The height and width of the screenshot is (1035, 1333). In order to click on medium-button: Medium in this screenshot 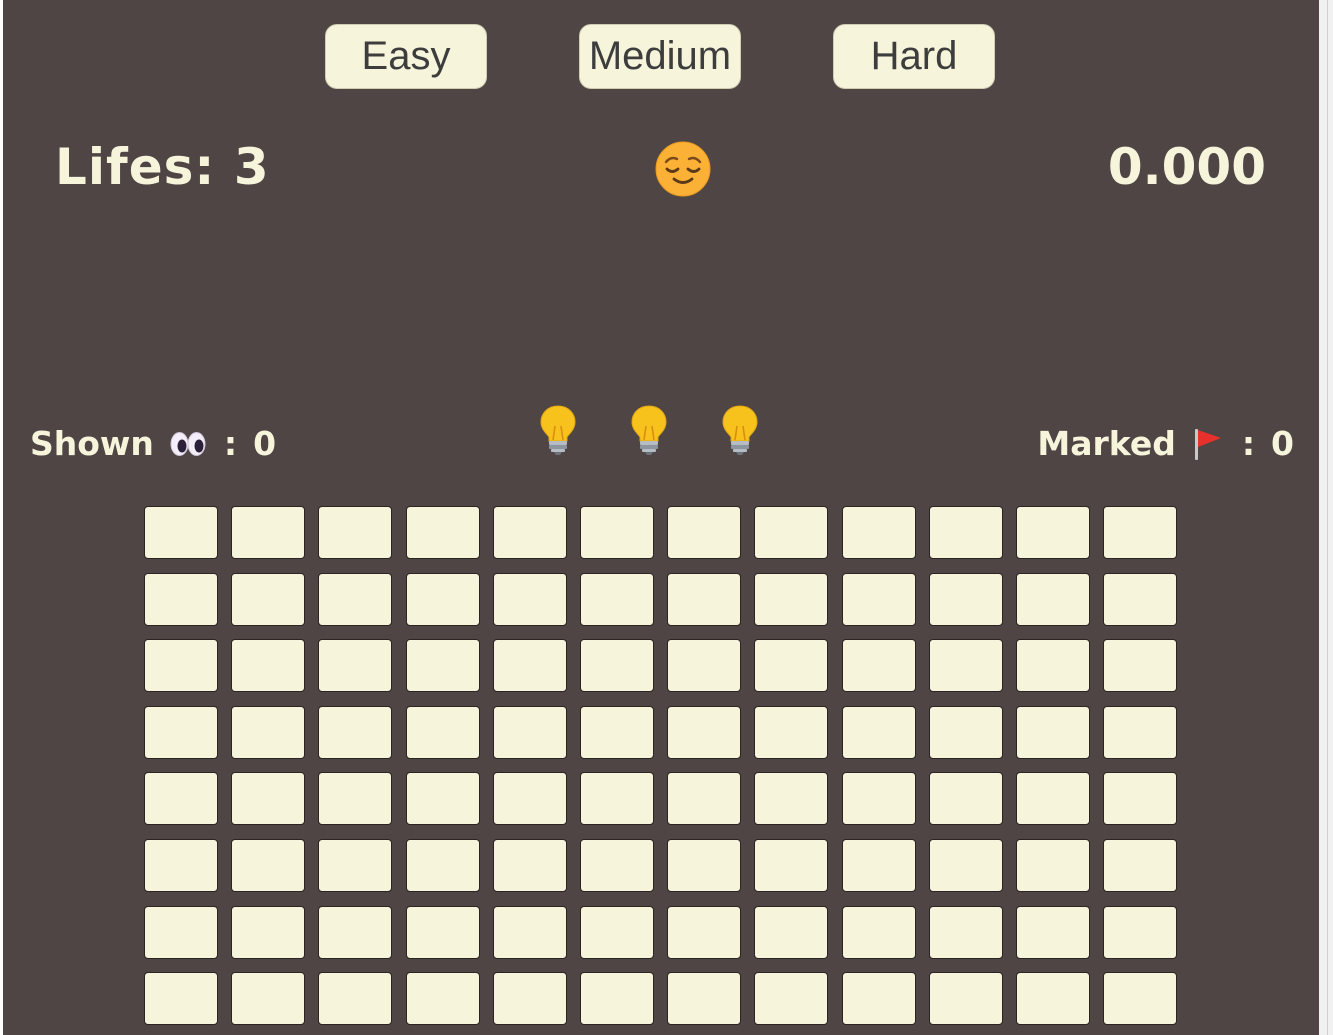, I will do `click(660, 56)`.